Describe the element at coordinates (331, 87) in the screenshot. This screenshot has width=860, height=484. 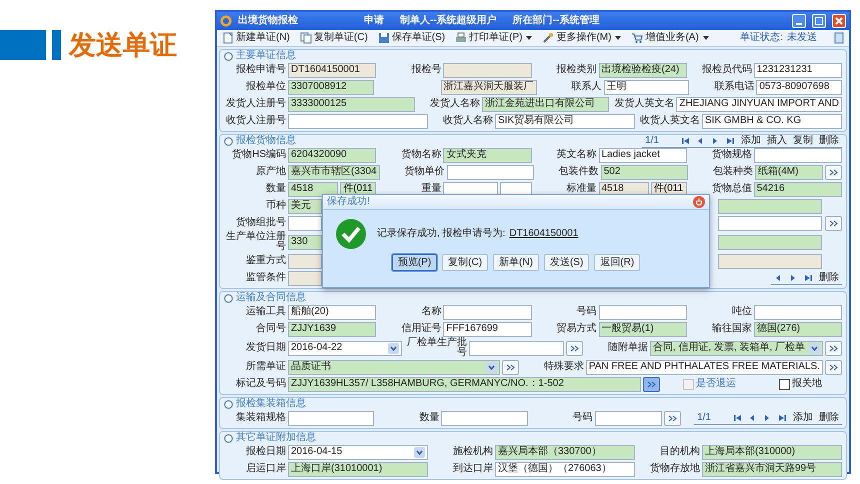
I see `input-field: 3307008912` at that location.